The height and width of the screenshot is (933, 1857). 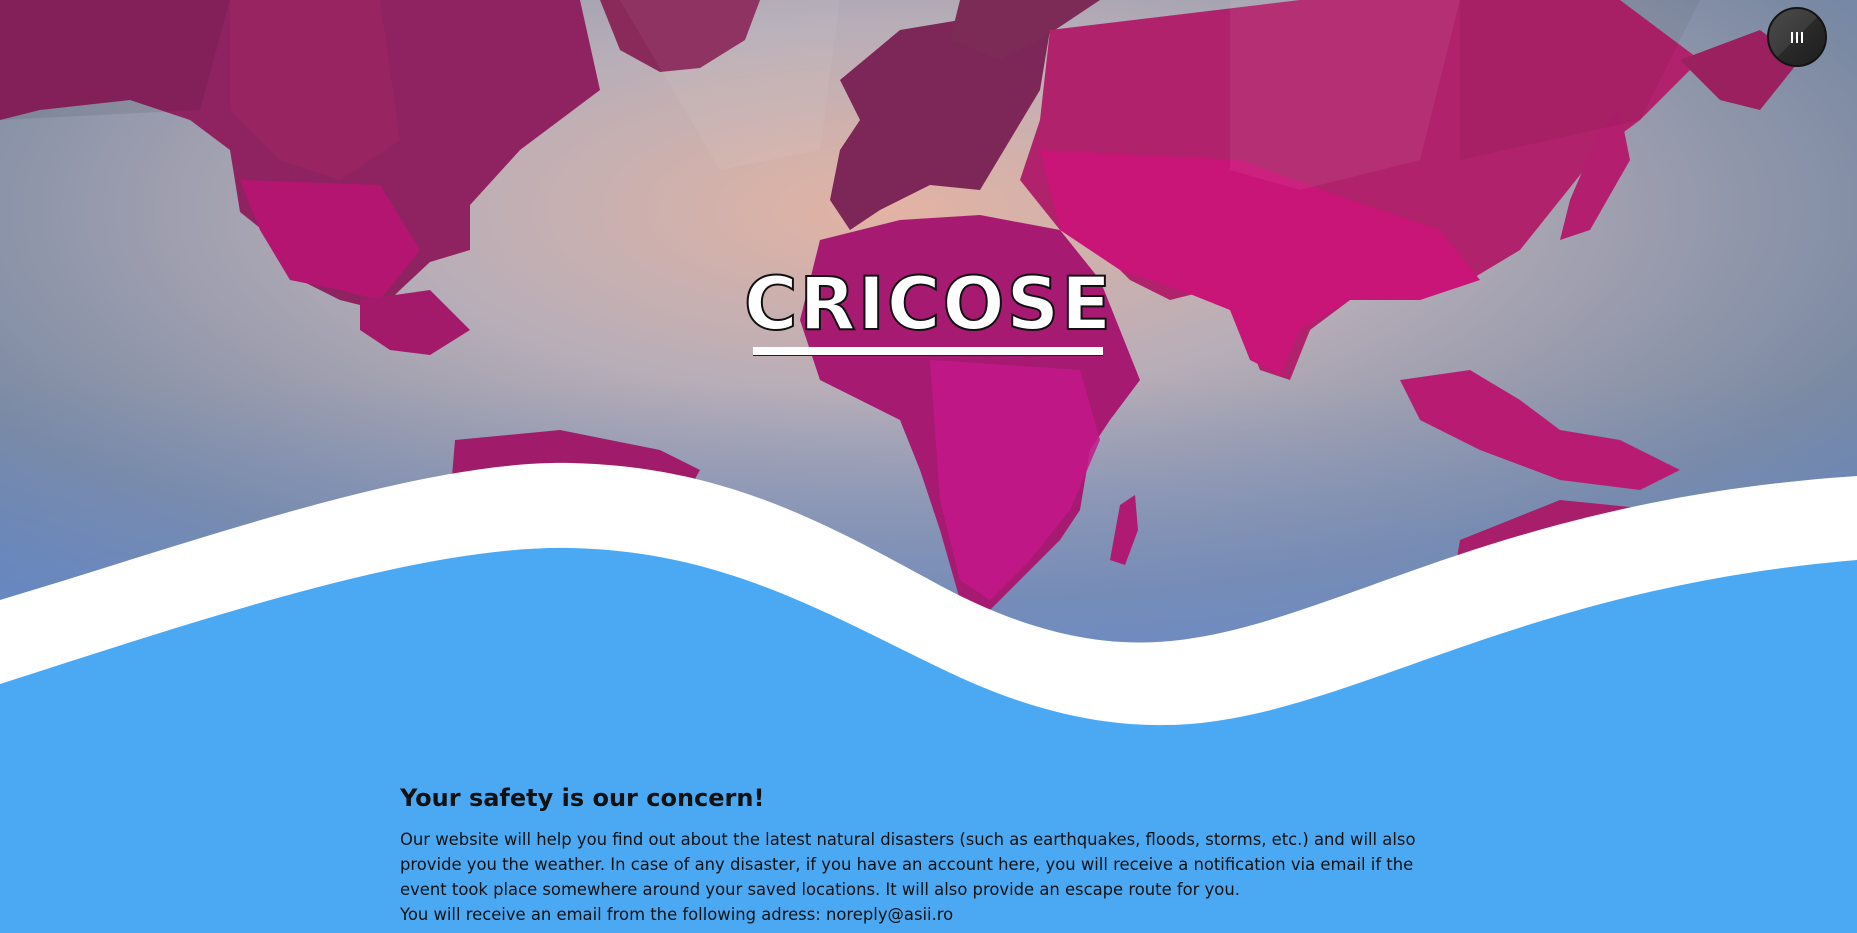 What do you see at coordinates (928, 351) in the screenshot?
I see `title-underline` at bounding box center [928, 351].